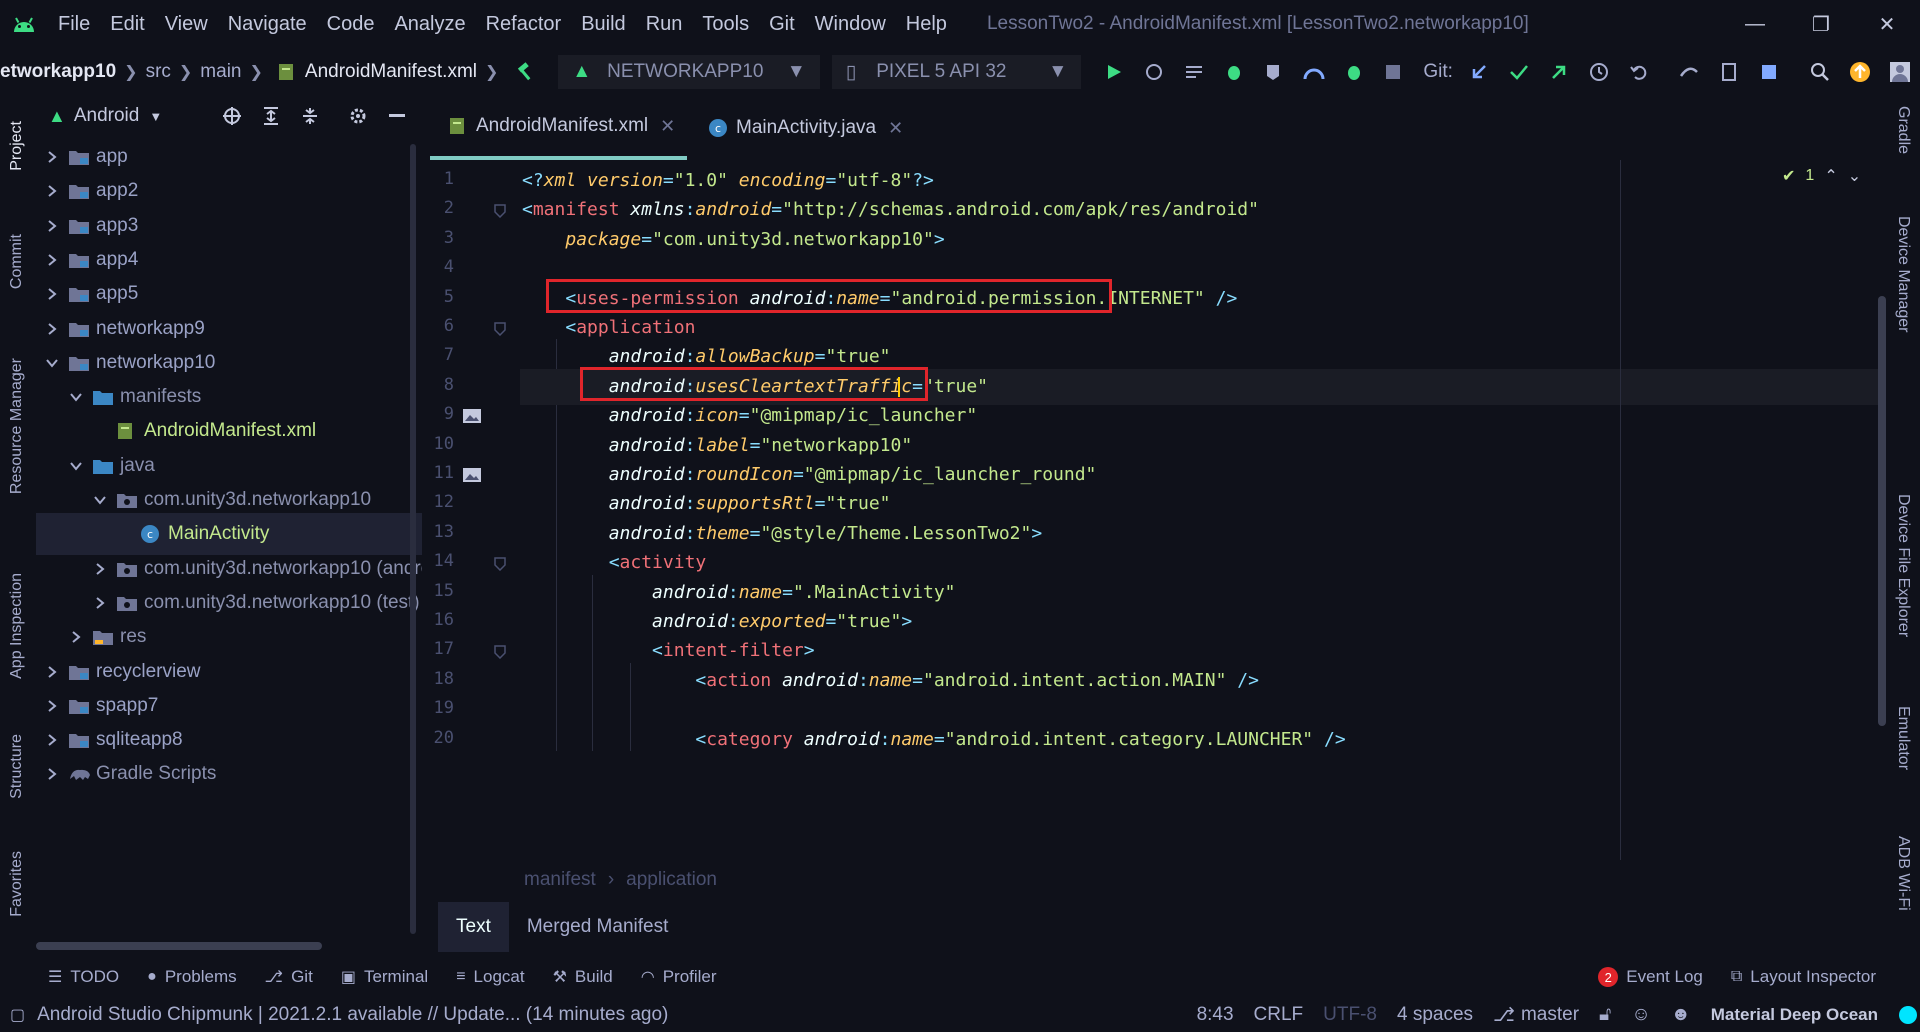  What do you see at coordinates (664, 24) in the screenshot?
I see `menu-run: Run` at bounding box center [664, 24].